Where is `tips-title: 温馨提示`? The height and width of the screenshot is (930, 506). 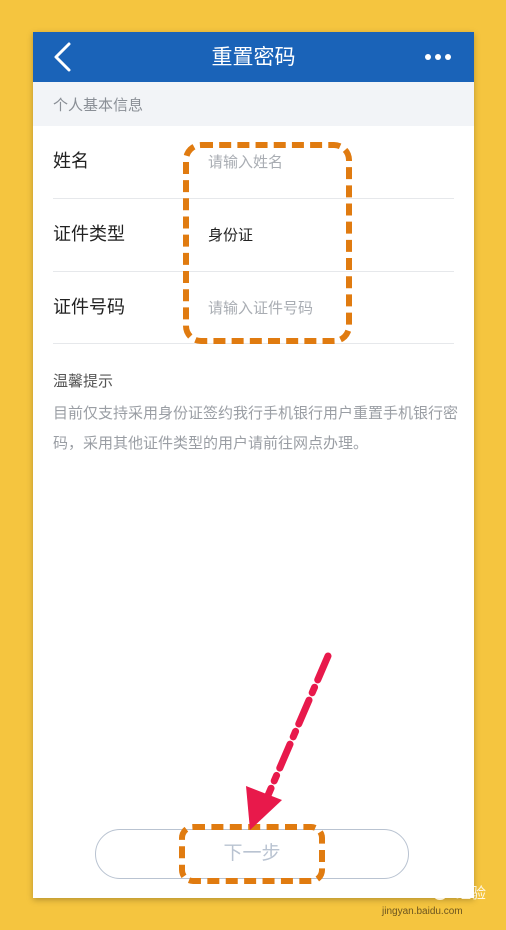 tips-title: 温馨提示 is located at coordinates (83, 381).